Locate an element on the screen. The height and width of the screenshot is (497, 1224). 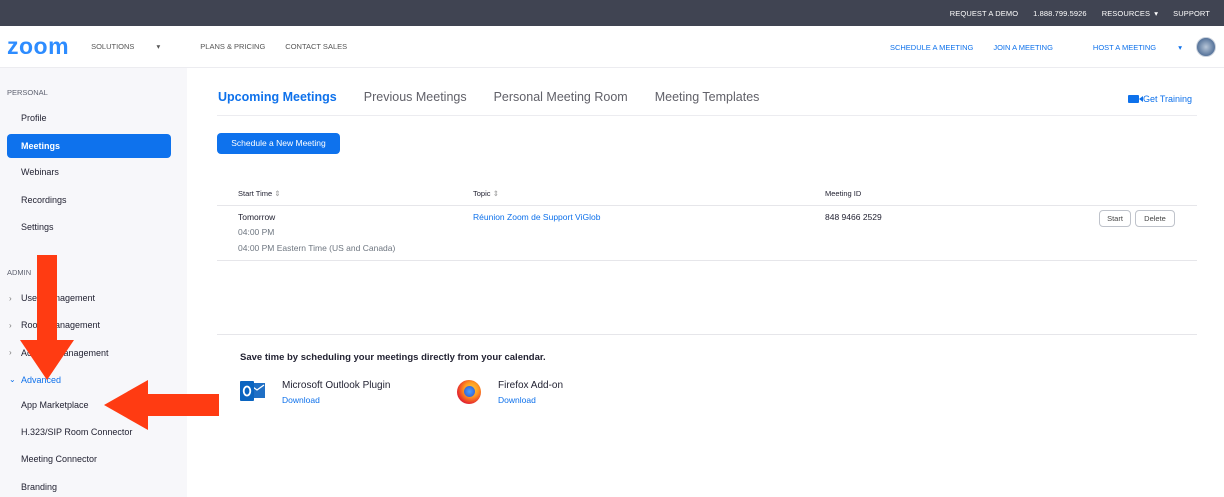
chevron-down-icon: ⌄ is located at coordinates (12, 379).